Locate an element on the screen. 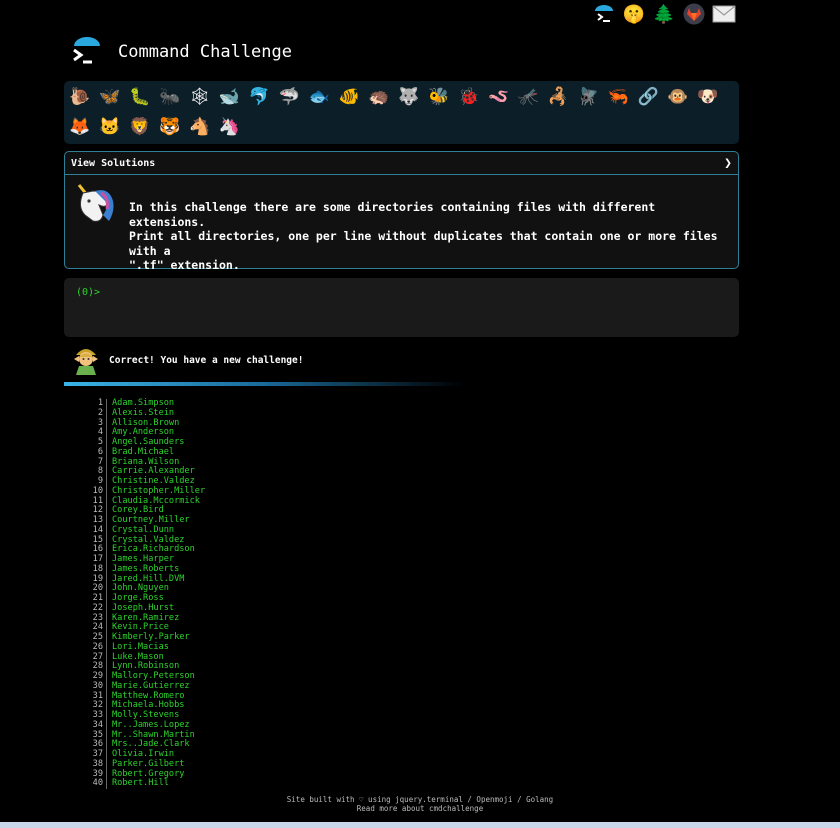  level-bee-icon: 🐝 is located at coordinates (439, 97).